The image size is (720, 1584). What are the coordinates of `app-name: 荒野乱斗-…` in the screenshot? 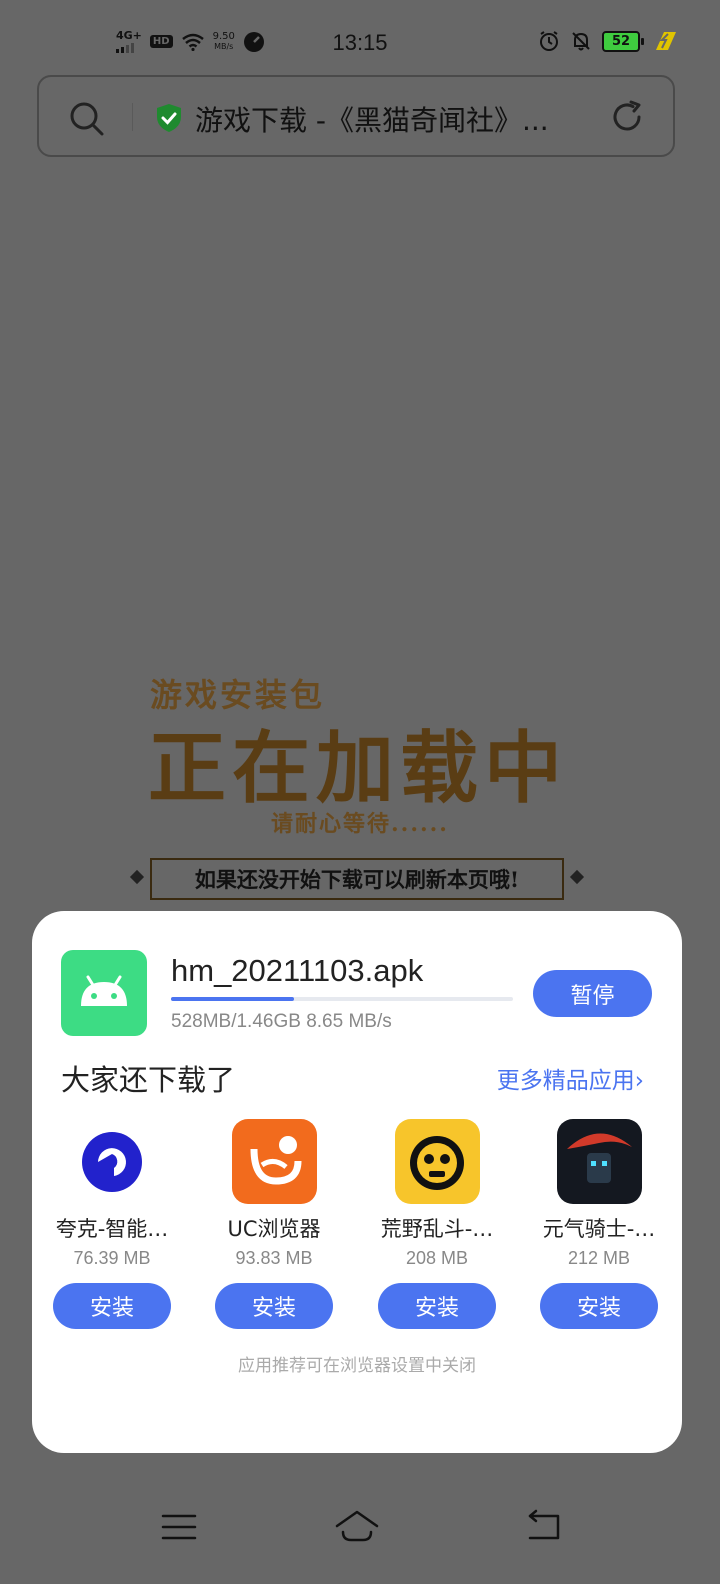 It's located at (437, 1229).